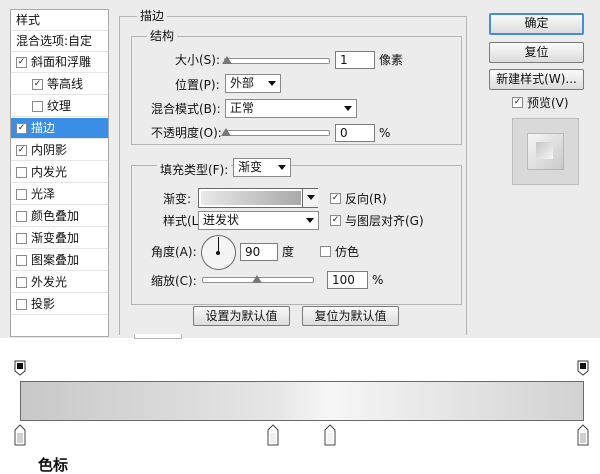 Image resolution: width=600 pixels, height=474 pixels. Describe the element at coordinates (174, 281) in the screenshot. I see `scale-label: 缩放(C):` at that location.